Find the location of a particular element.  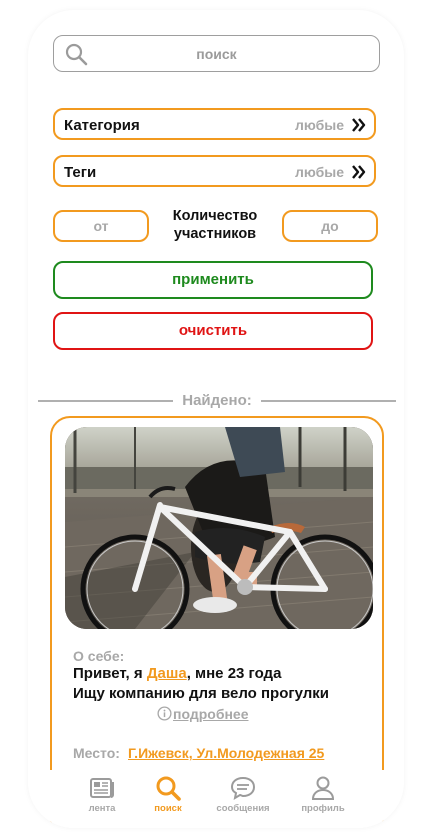

place-link: Г.Ижевск, Ул.Молодежная 25 is located at coordinates (226, 753).